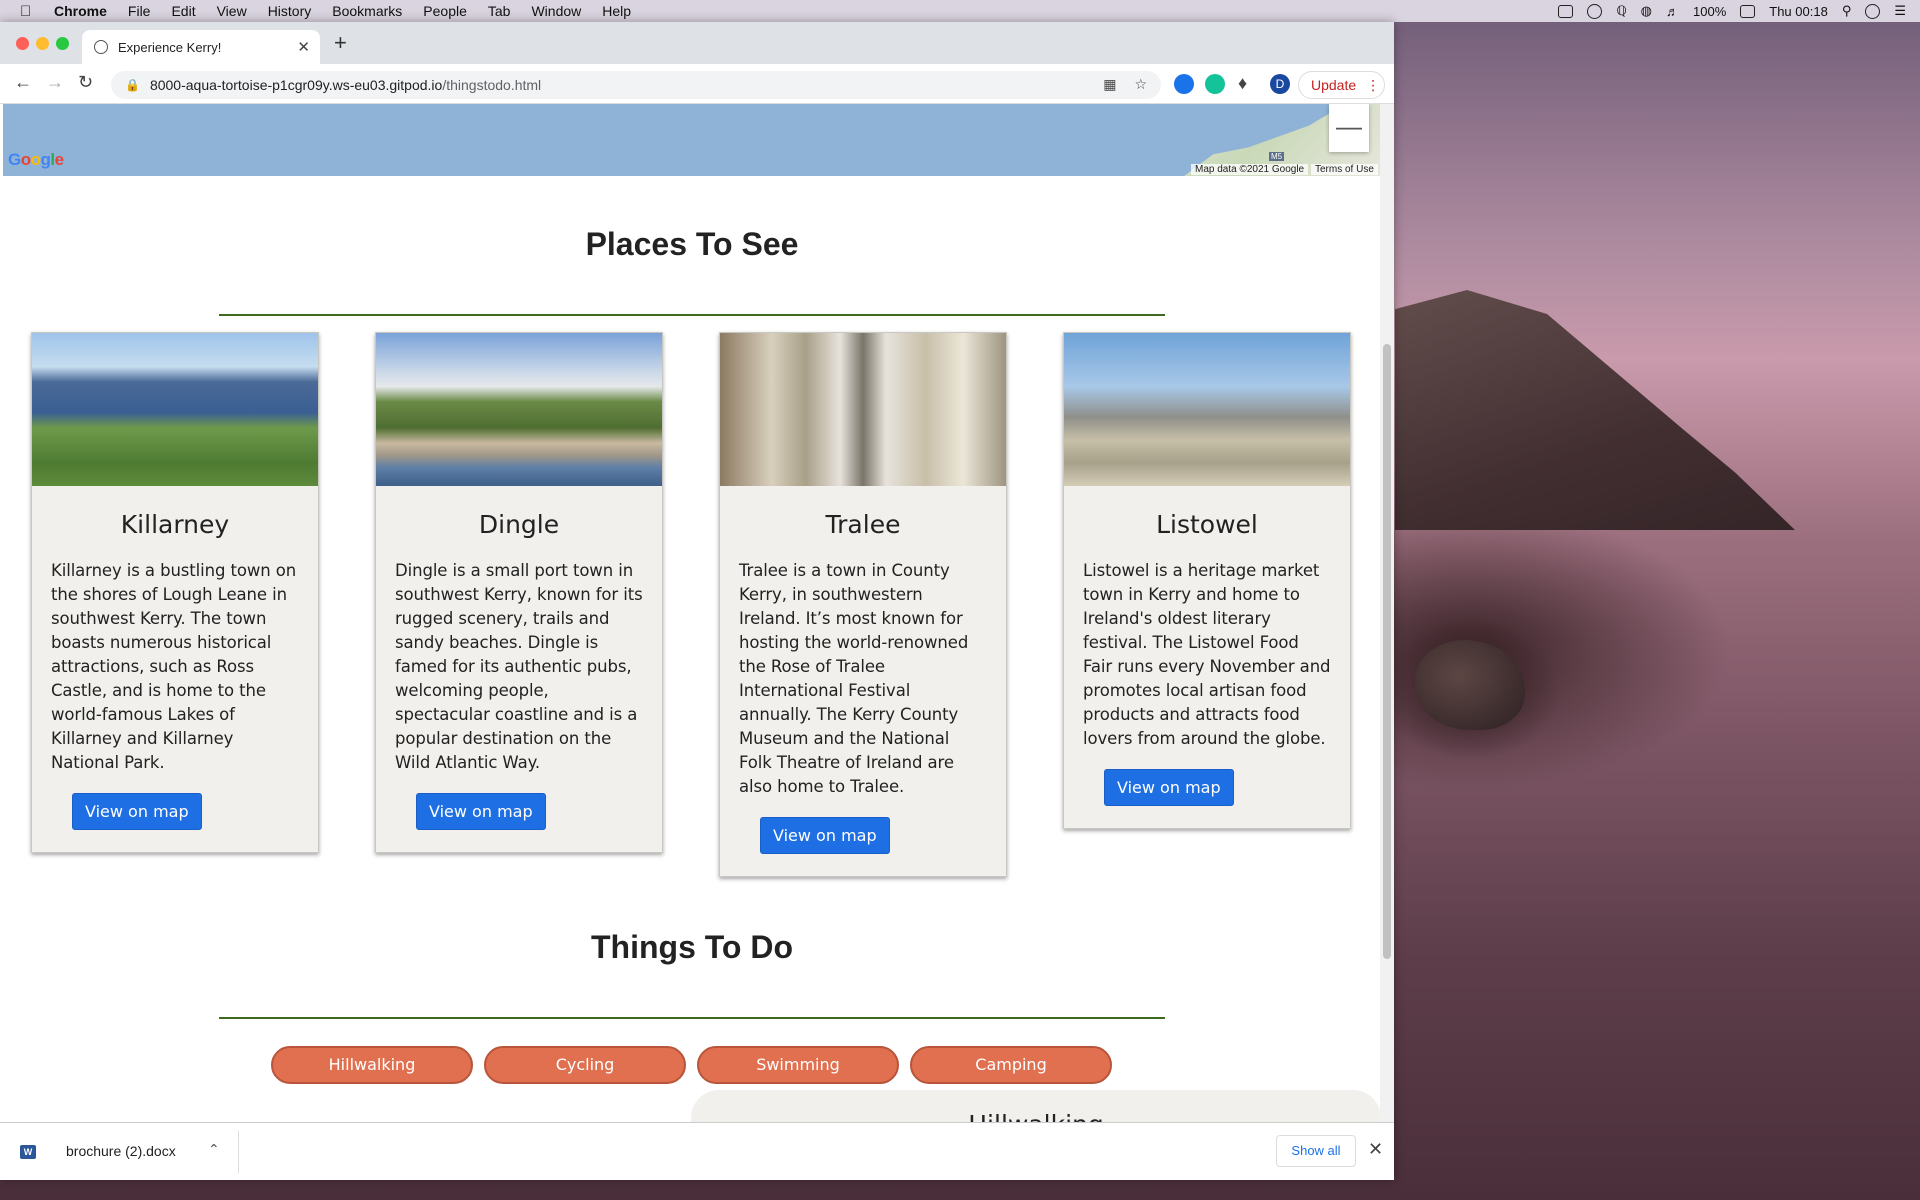 The height and width of the screenshot is (1200, 1920). Describe the element at coordinates (1373, 85) in the screenshot. I see `more-menu-icon: ⋮` at that location.